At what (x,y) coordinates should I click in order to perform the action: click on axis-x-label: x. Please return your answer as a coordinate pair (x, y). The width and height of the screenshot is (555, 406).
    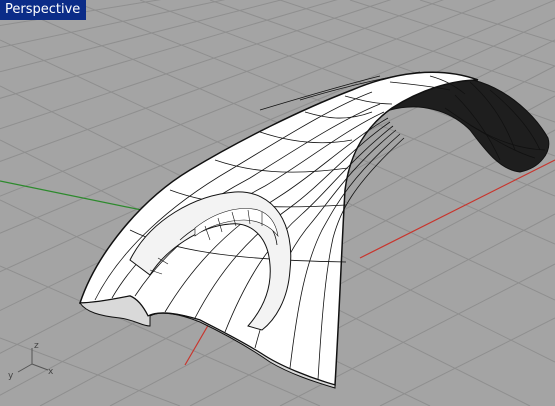
    Looking at the image, I should click on (51, 372).